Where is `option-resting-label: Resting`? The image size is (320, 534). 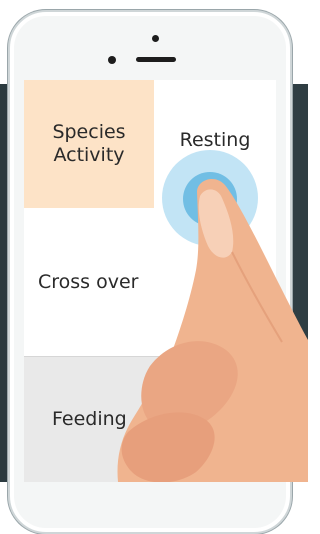 option-resting-label: Resting is located at coordinates (215, 139).